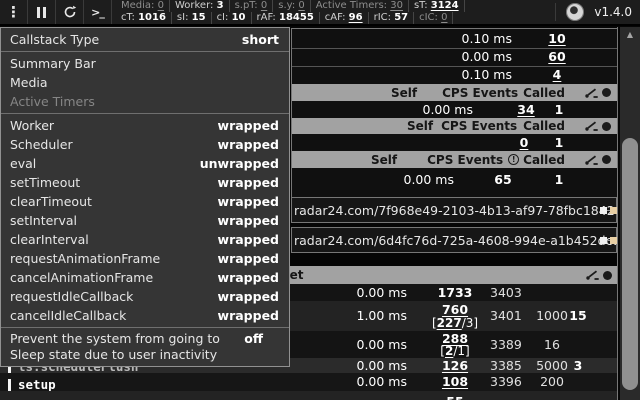 The image size is (640, 400). I want to click on stat-raf: rAF: 18455, so click(286, 18).